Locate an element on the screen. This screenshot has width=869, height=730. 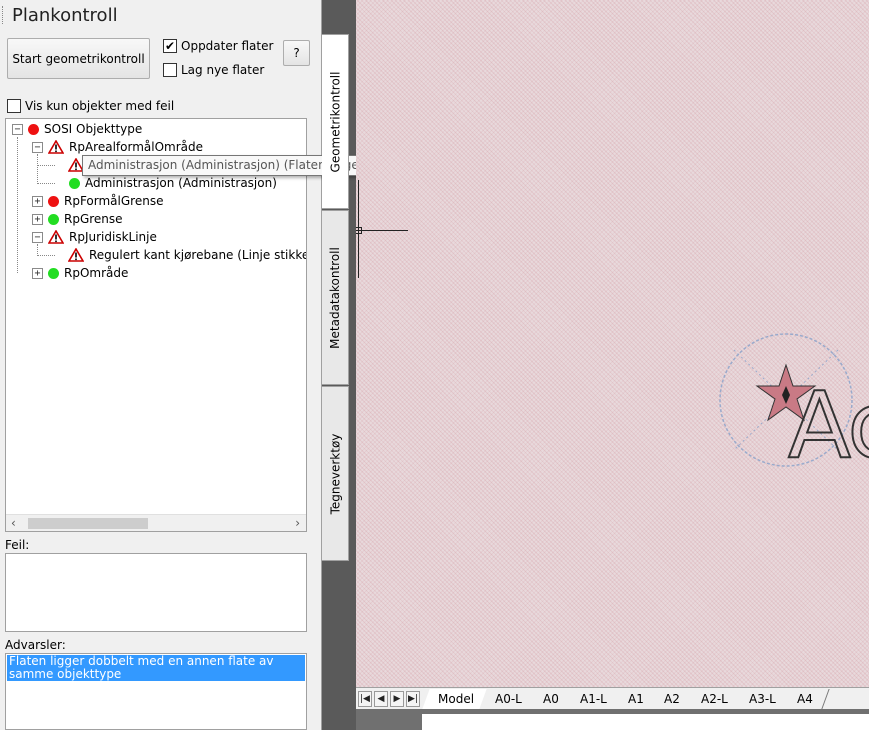
last-tab-icon: ▶| is located at coordinates (413, 698).